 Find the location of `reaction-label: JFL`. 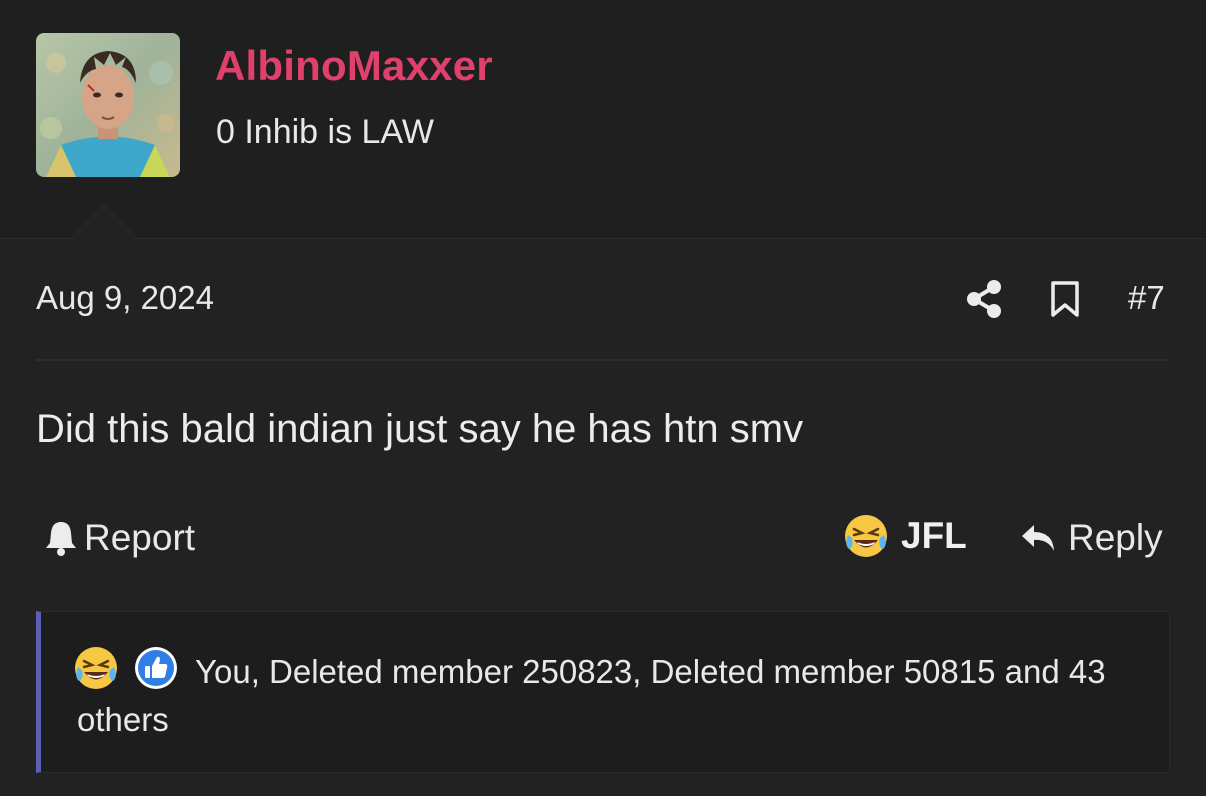

reaction-label: JFL is located at coordinates (934, 535).